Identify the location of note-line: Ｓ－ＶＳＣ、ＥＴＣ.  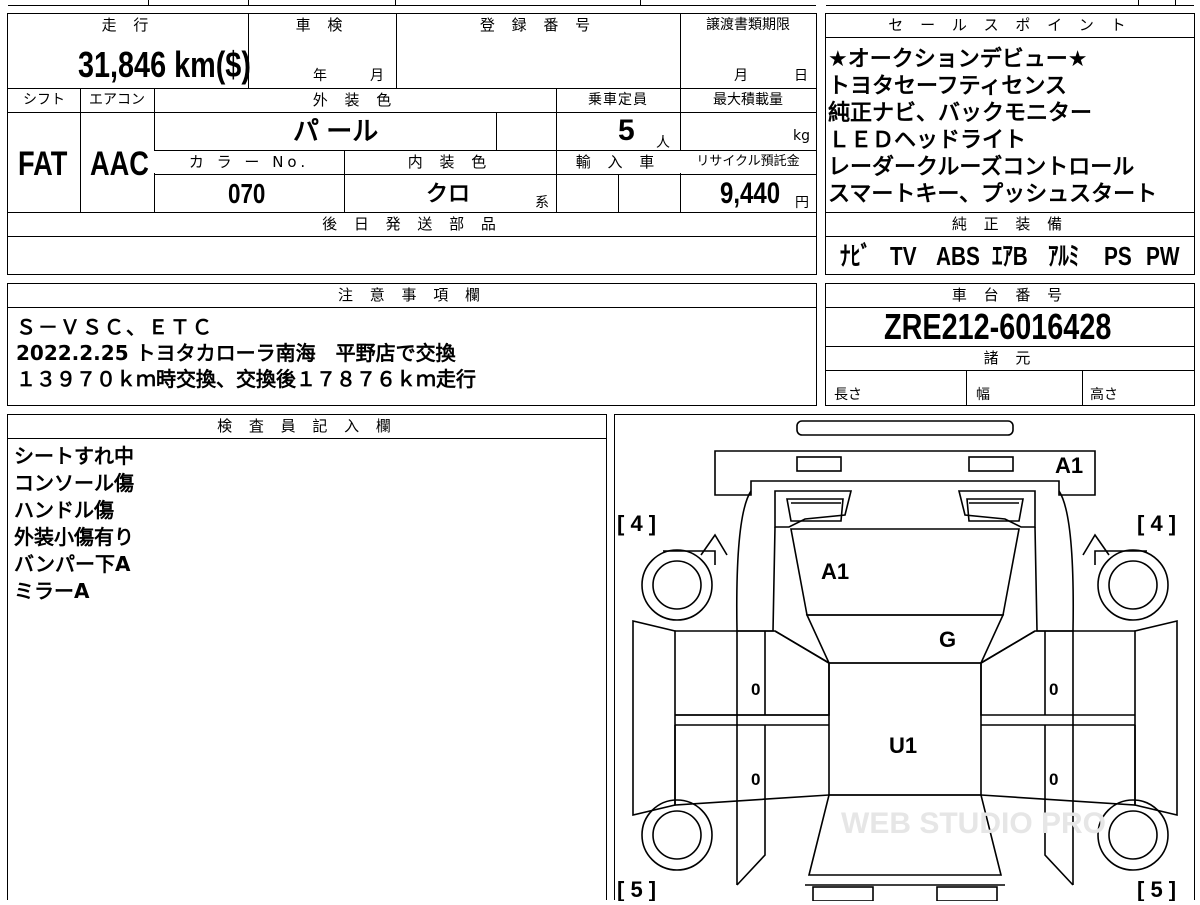
(115, 327).